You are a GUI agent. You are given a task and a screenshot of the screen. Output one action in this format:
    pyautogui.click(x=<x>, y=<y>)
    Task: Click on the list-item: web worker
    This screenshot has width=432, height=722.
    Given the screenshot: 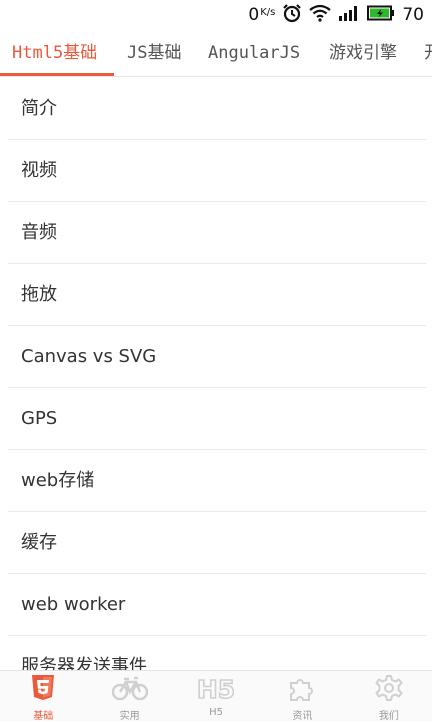 What is the action you would take?
    pyautogui.click(x=217, y=605)
    